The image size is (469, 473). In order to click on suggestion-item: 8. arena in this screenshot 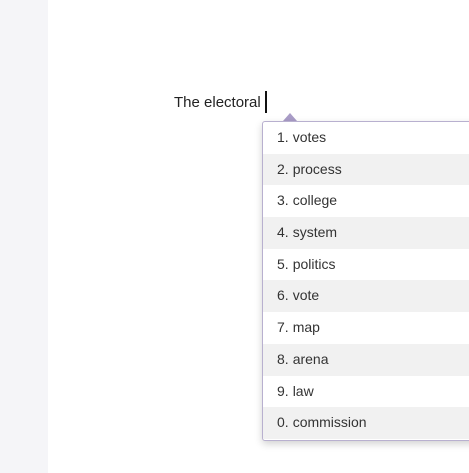, I will do `click(366, 359)`.